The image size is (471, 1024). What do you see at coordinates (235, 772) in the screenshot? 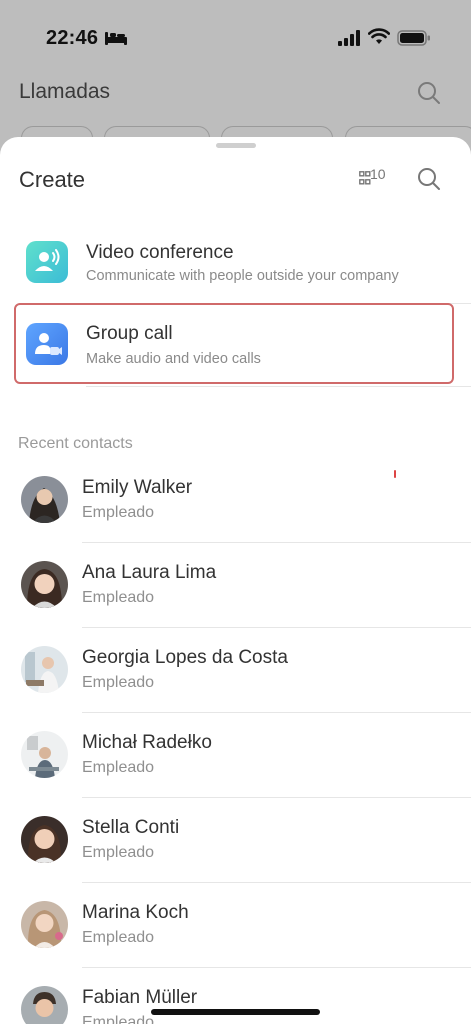
I see `contact-row: Michał Radełko Empleado` at bounding box center [235, 772].